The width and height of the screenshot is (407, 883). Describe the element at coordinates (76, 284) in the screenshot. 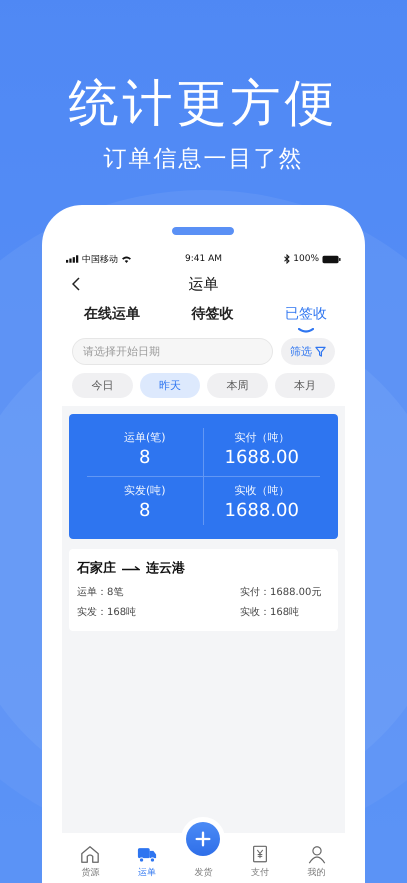

I see `back-icon` at that location.